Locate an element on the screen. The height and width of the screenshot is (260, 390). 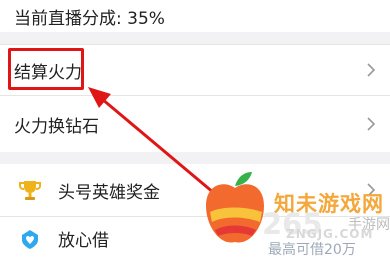
apple-logo is located at coordinates (235, 207).